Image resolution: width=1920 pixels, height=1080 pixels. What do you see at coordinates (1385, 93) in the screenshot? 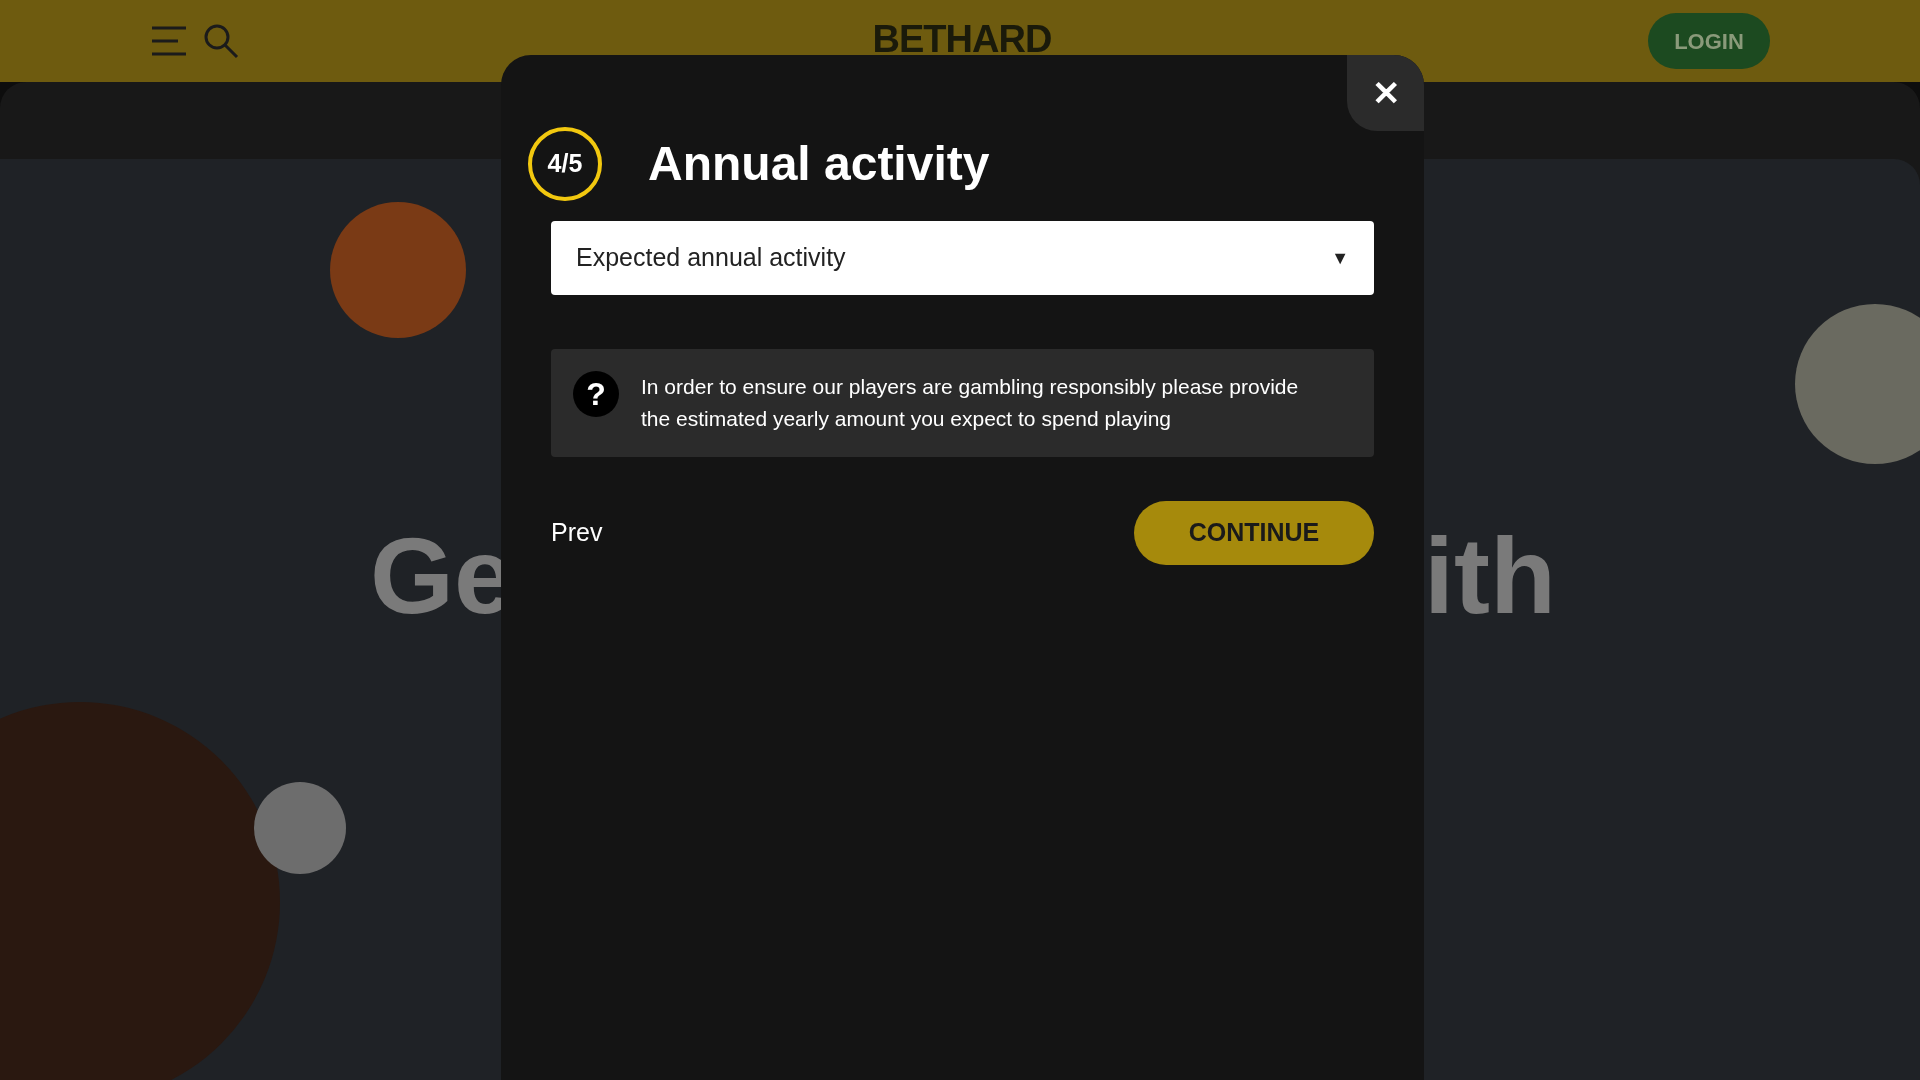
I see `close-button: ✕` at bounding box center [1385, 93].